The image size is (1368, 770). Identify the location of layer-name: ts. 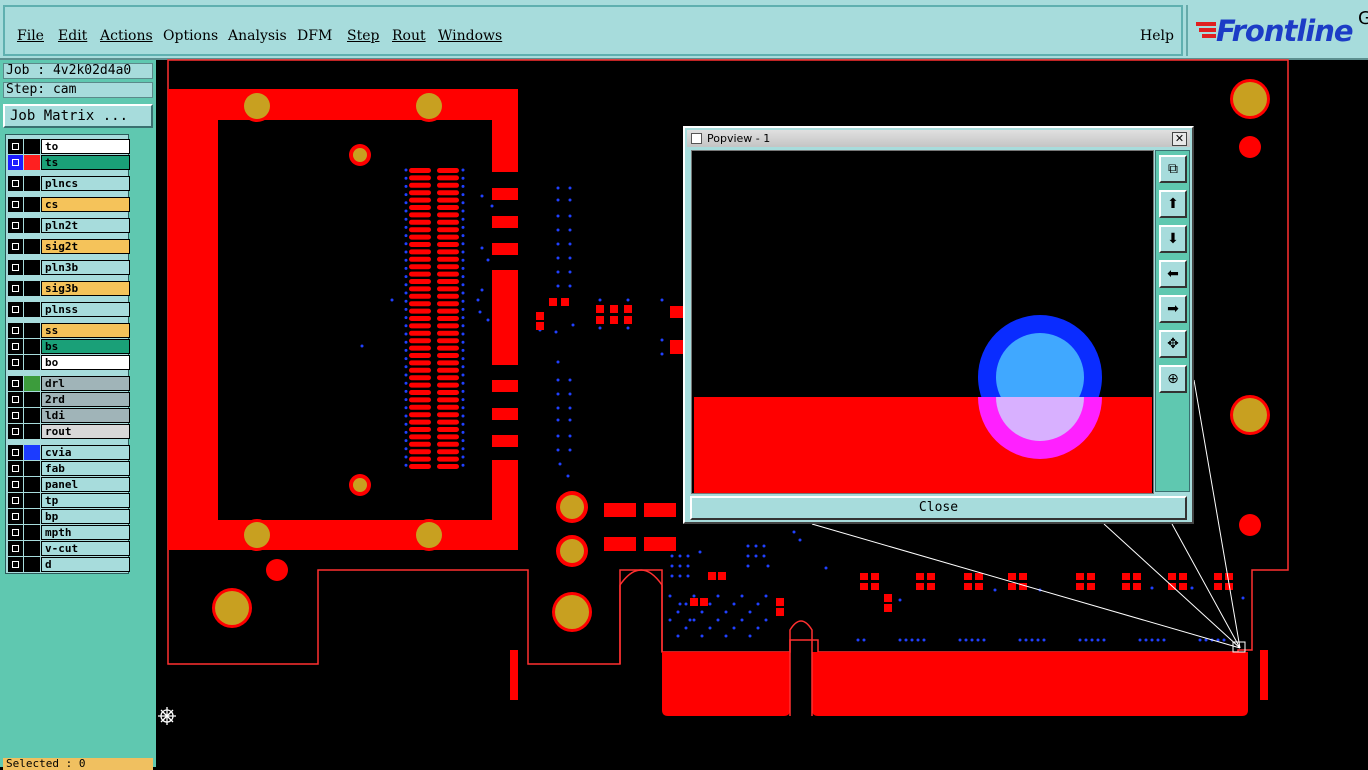
(85, 162).